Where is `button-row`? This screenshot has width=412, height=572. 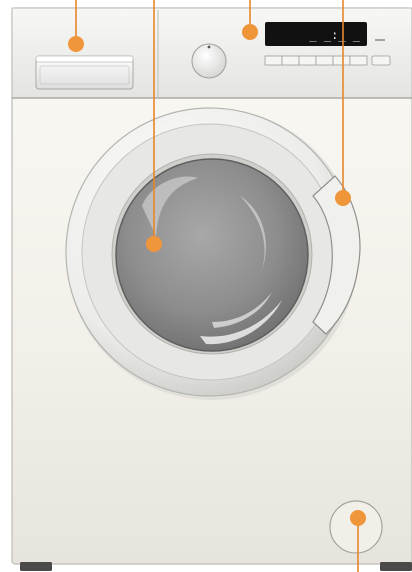
button-row is located at coordinates (316, 60).